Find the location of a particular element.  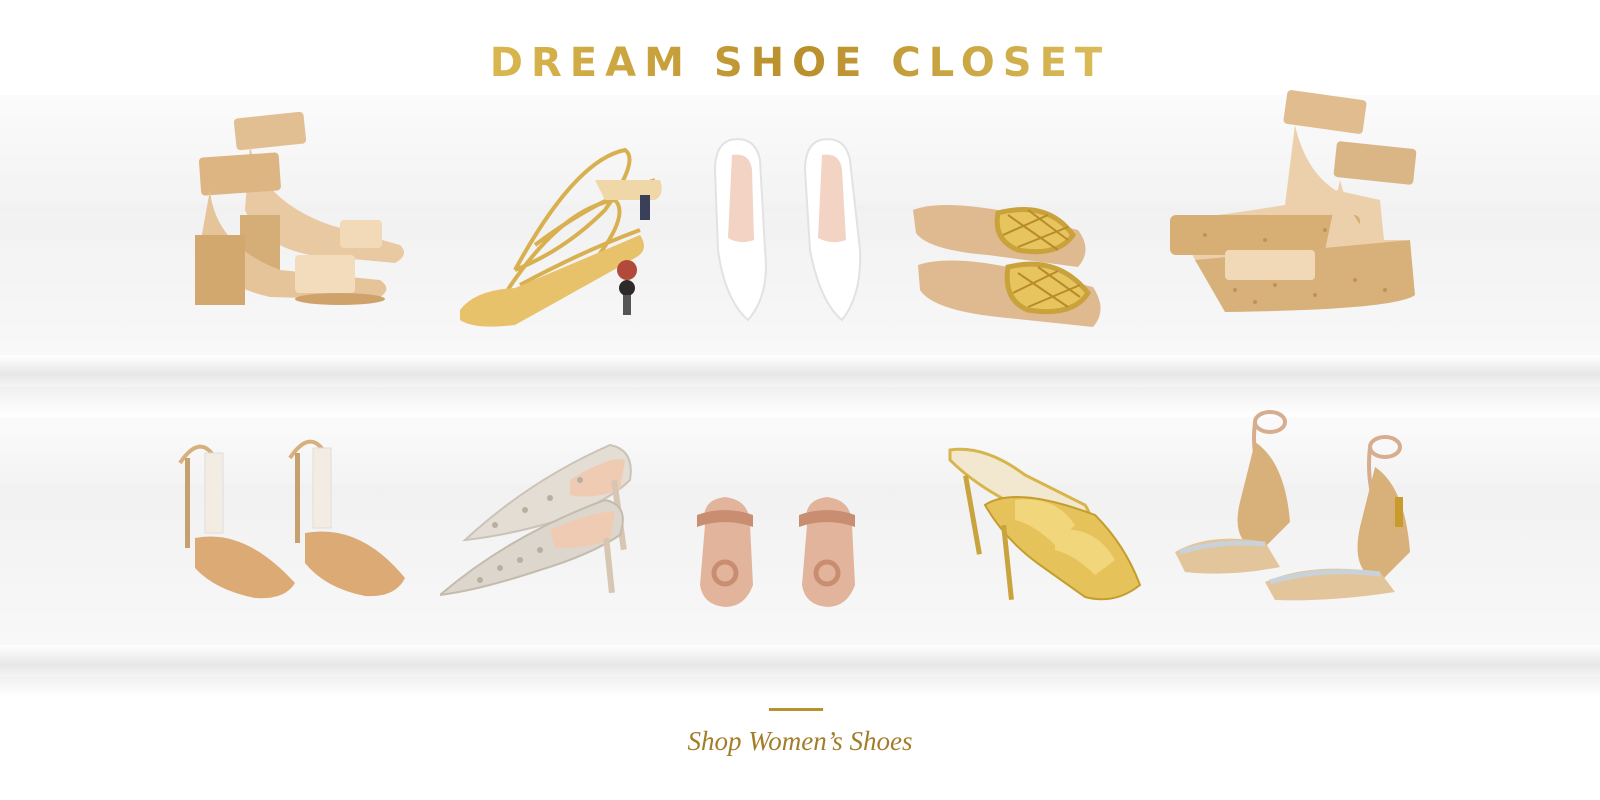

product-nude-ankle-strap-cork-heel-sandals is located at coordinates (305, 207).